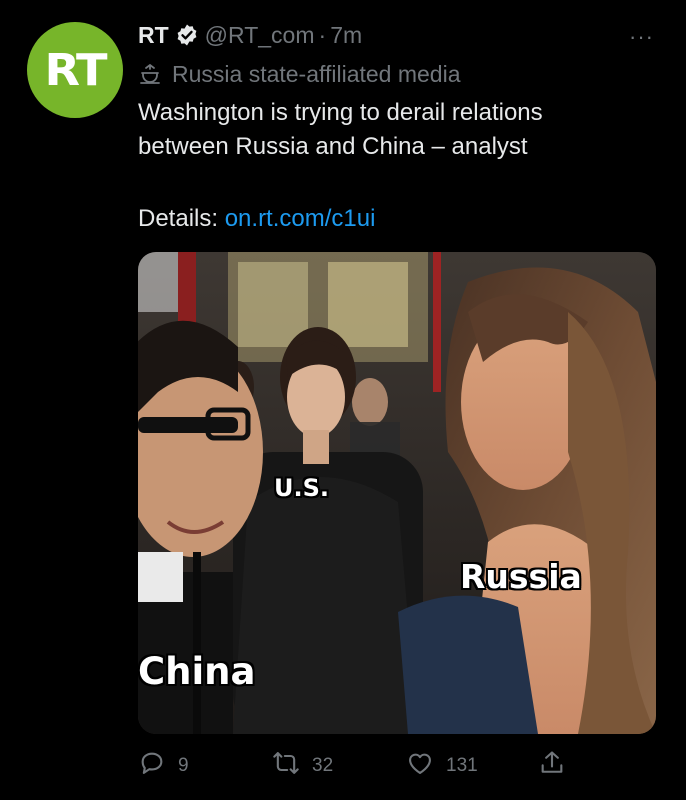 The width and height of the screenshot is (686, 800). I want to click on timestamp: 7m, so click(346, 35).